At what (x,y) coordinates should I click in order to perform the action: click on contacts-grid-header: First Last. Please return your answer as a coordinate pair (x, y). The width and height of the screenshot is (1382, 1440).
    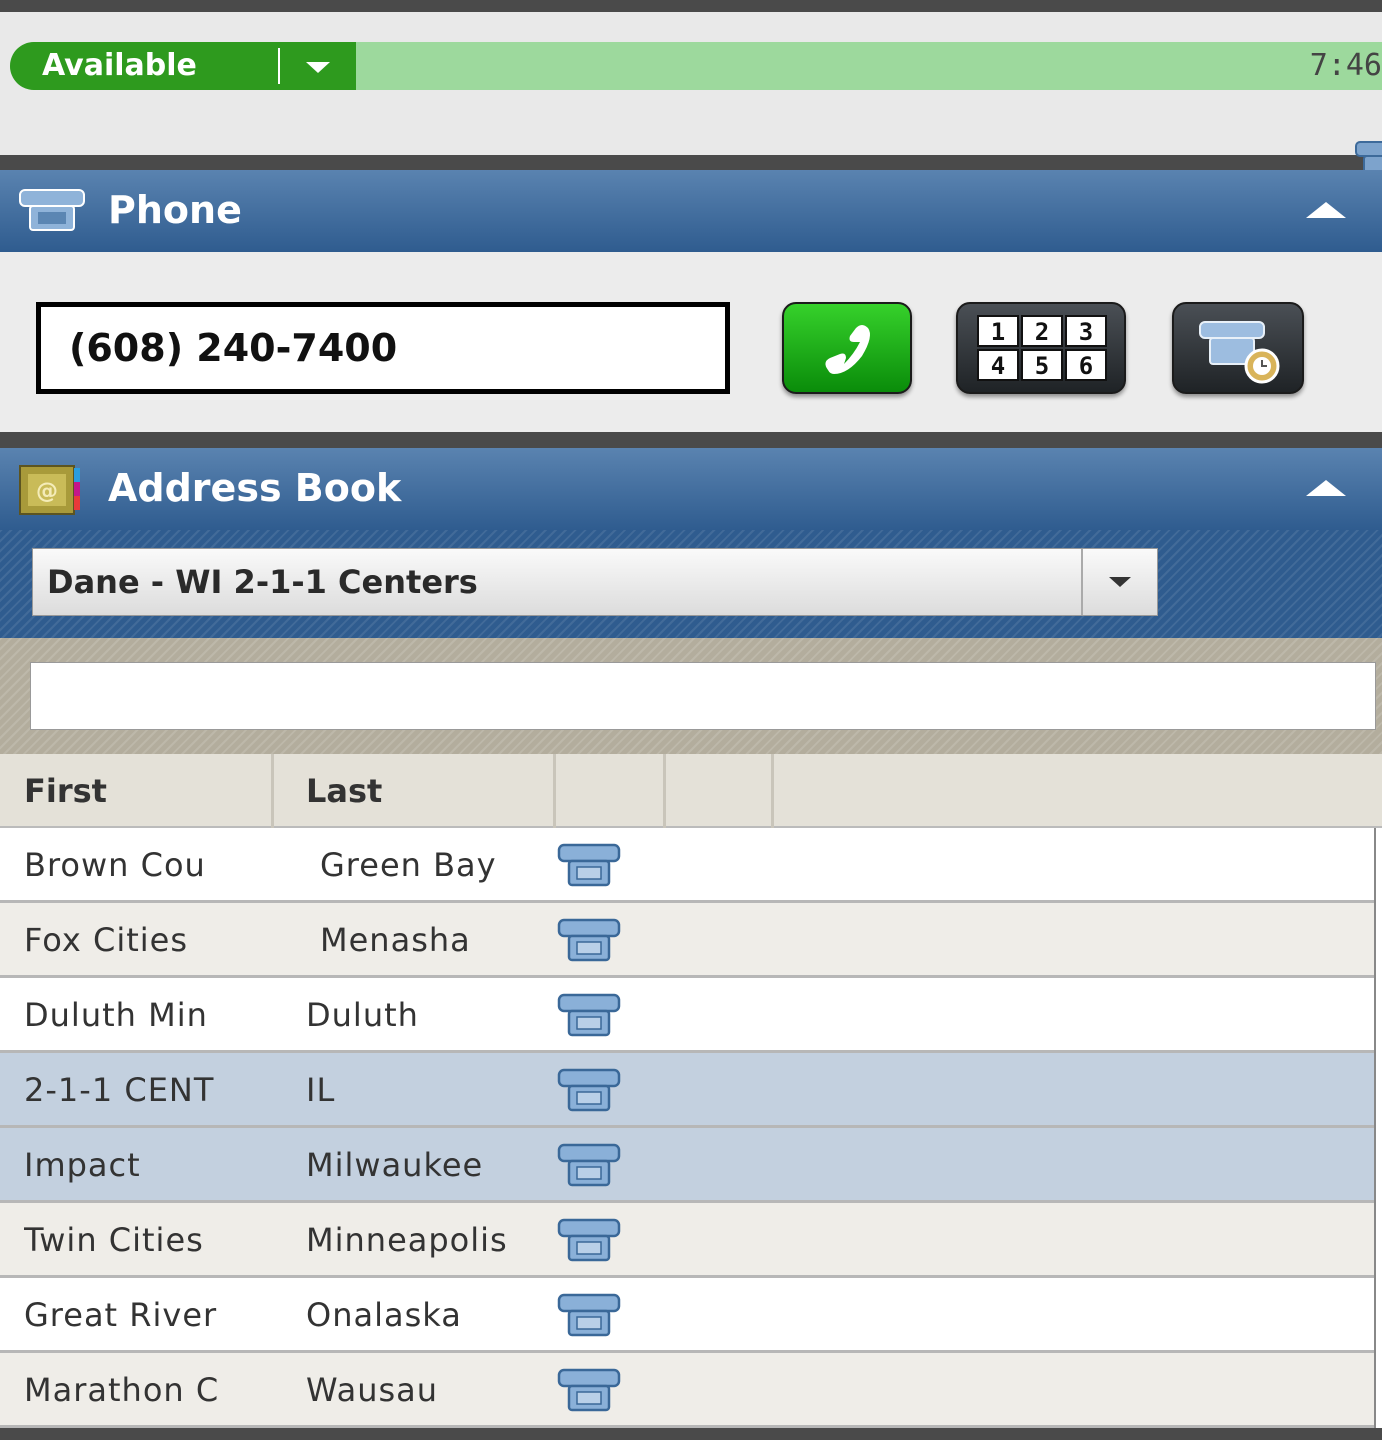
    Looking at the image, I should click on (691, 791).